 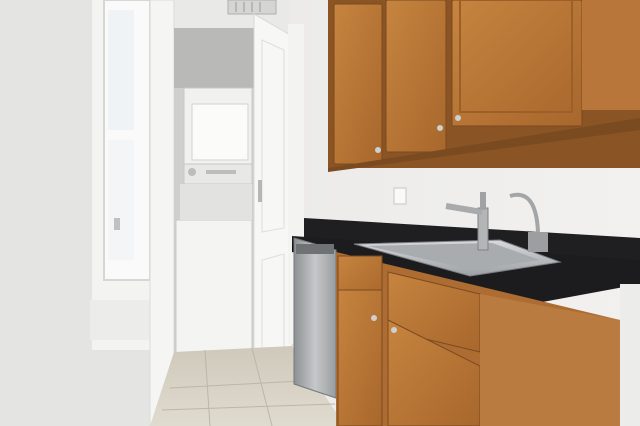 I want to click on open-door, so click(x=273, y=199).